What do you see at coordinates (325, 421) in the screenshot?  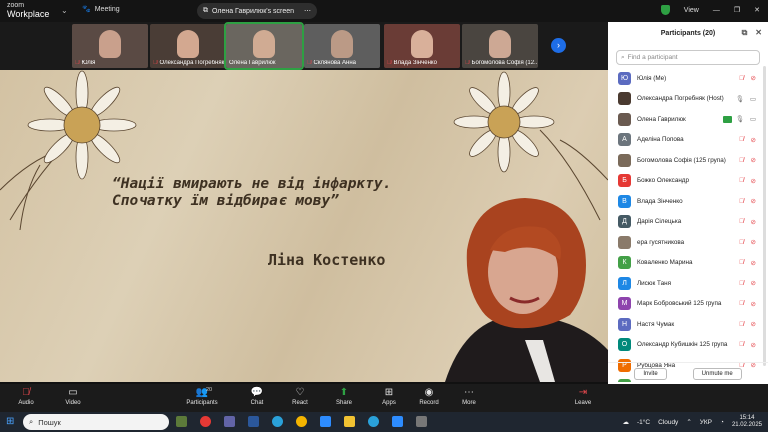 I see `zoom-icon` at bounding box center [325, 421].